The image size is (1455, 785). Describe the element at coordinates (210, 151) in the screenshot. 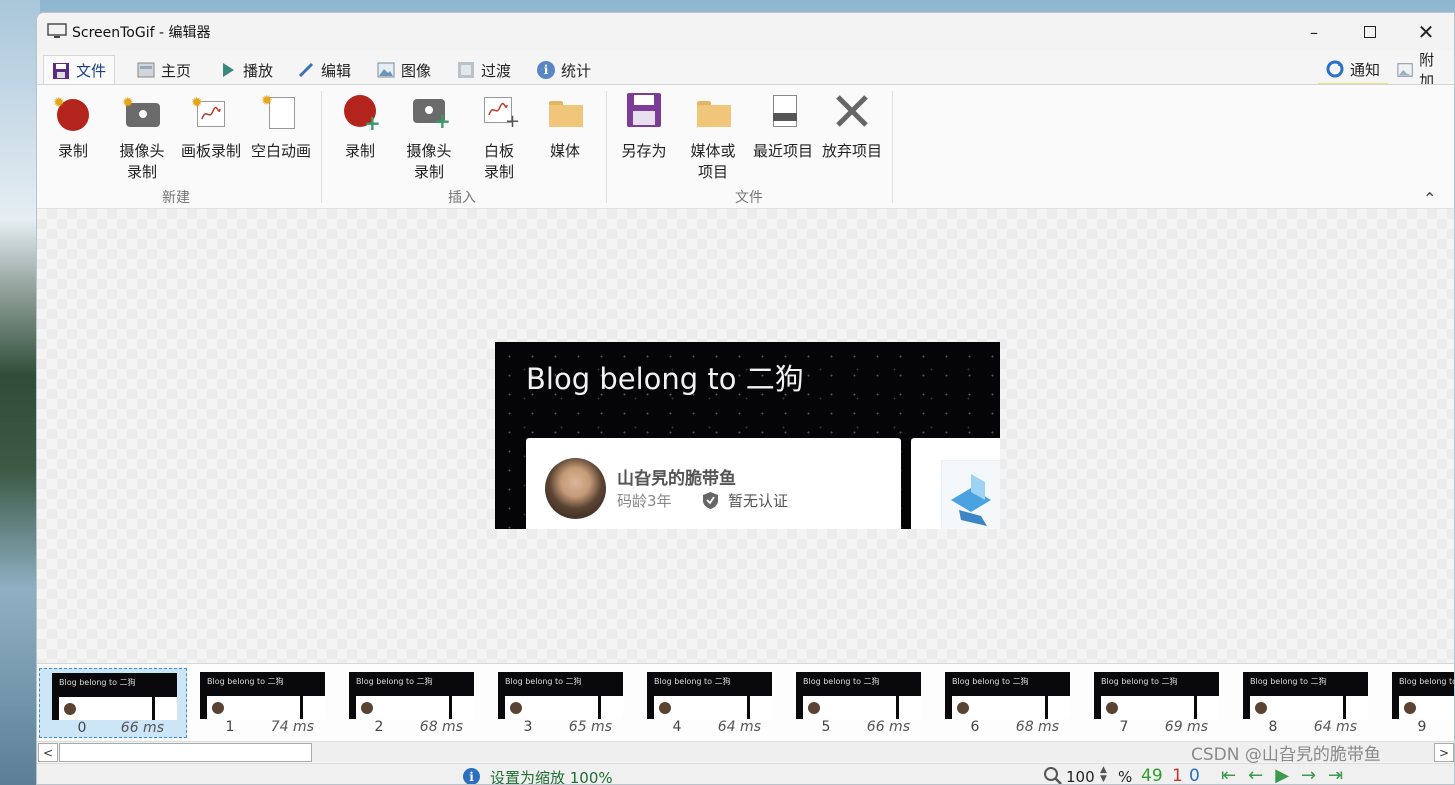

I see `board-record-label: 画板录制` at that location.